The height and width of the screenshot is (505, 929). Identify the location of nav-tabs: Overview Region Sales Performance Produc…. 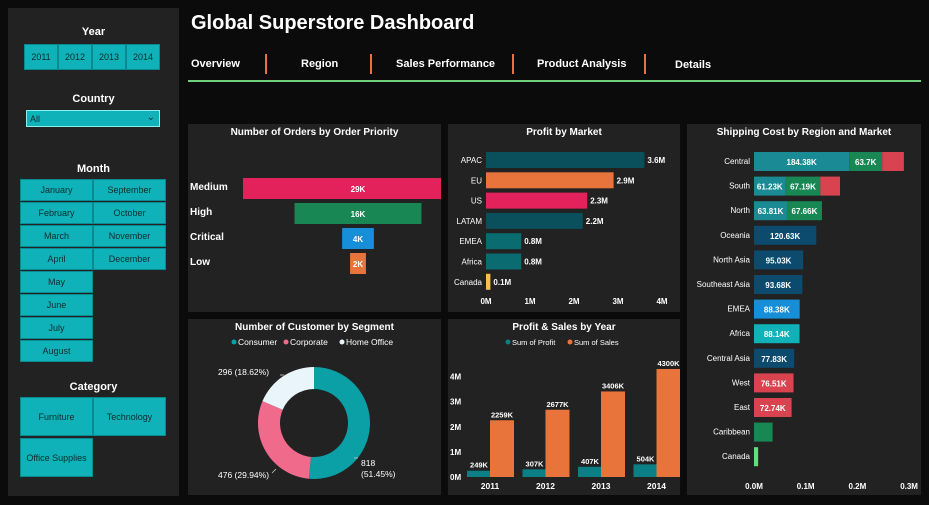
(554, 67).